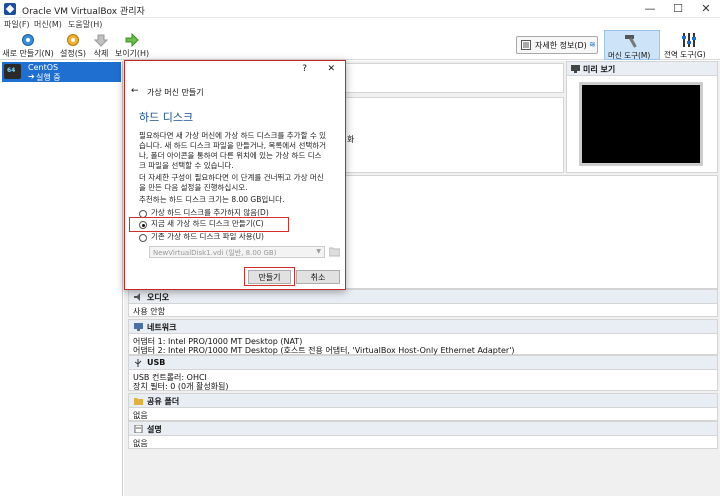  I want to click on global-tools-button: 전역 도구(G), so click(690, 45).